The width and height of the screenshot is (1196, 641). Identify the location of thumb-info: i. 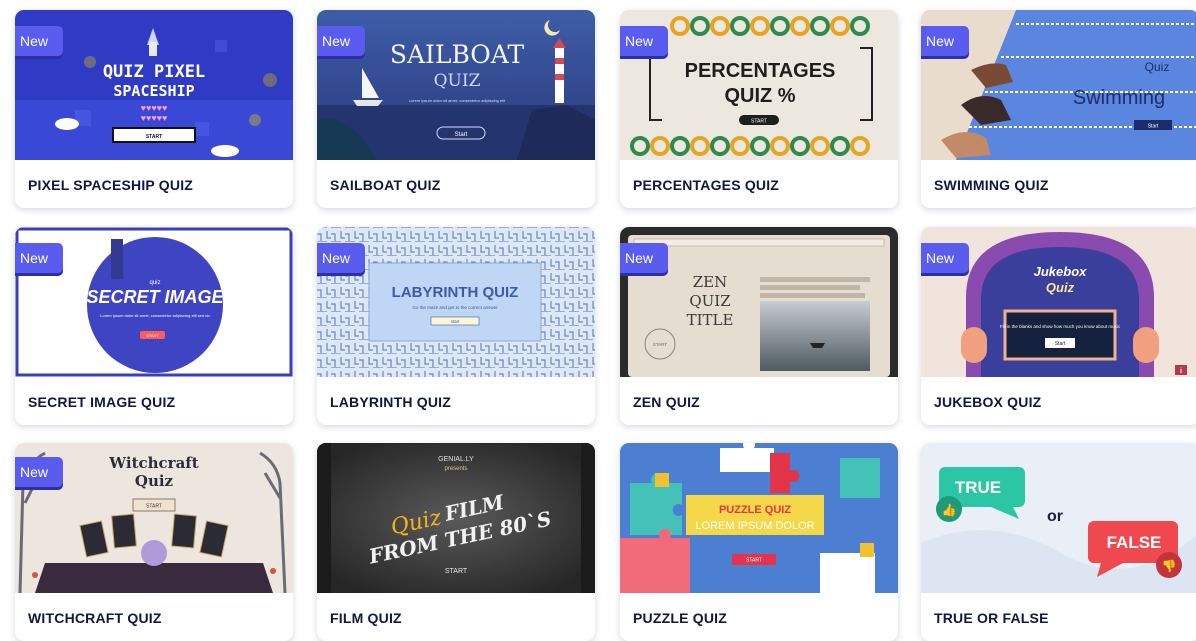
(1181, 371).